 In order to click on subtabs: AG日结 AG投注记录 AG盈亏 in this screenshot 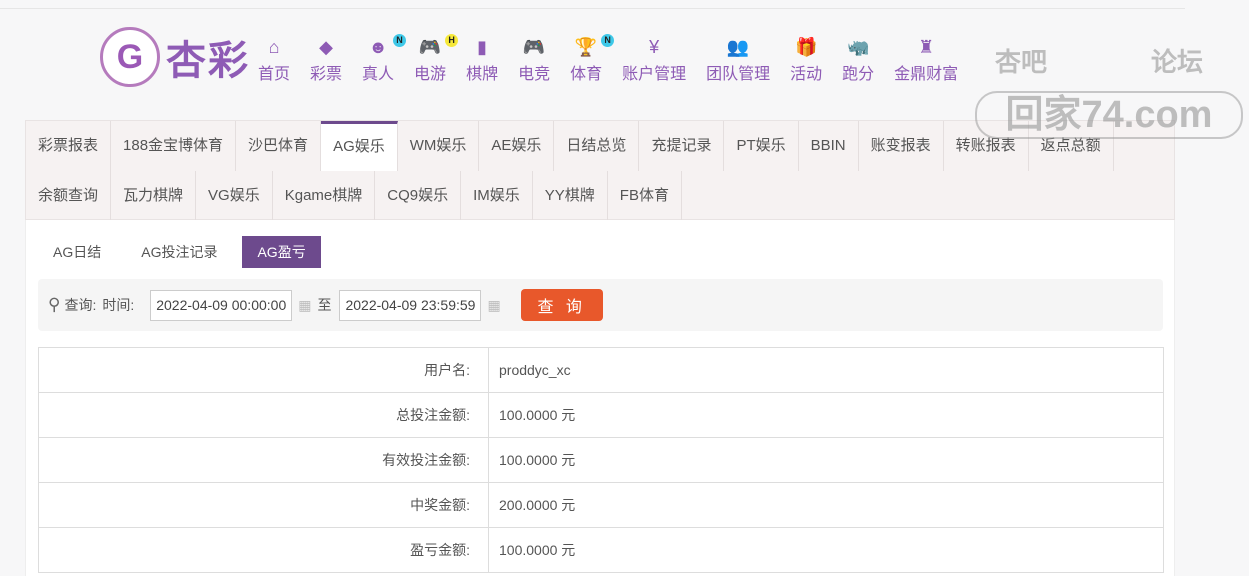, I will do `click(184, 252)`.